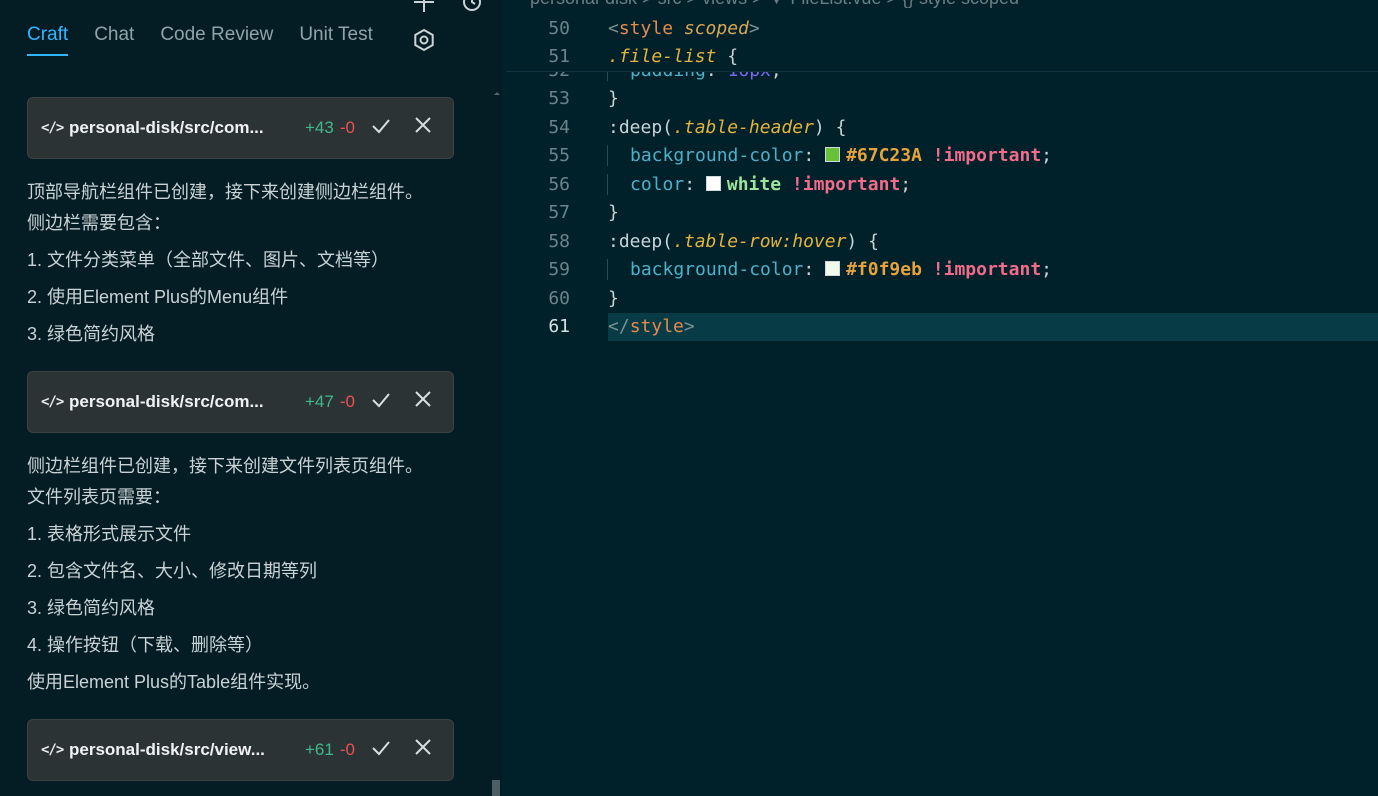  What do you see at coordinates (559, 184) in the screenshot?
I see `line-number: 56` at bounding box center [559, 184].